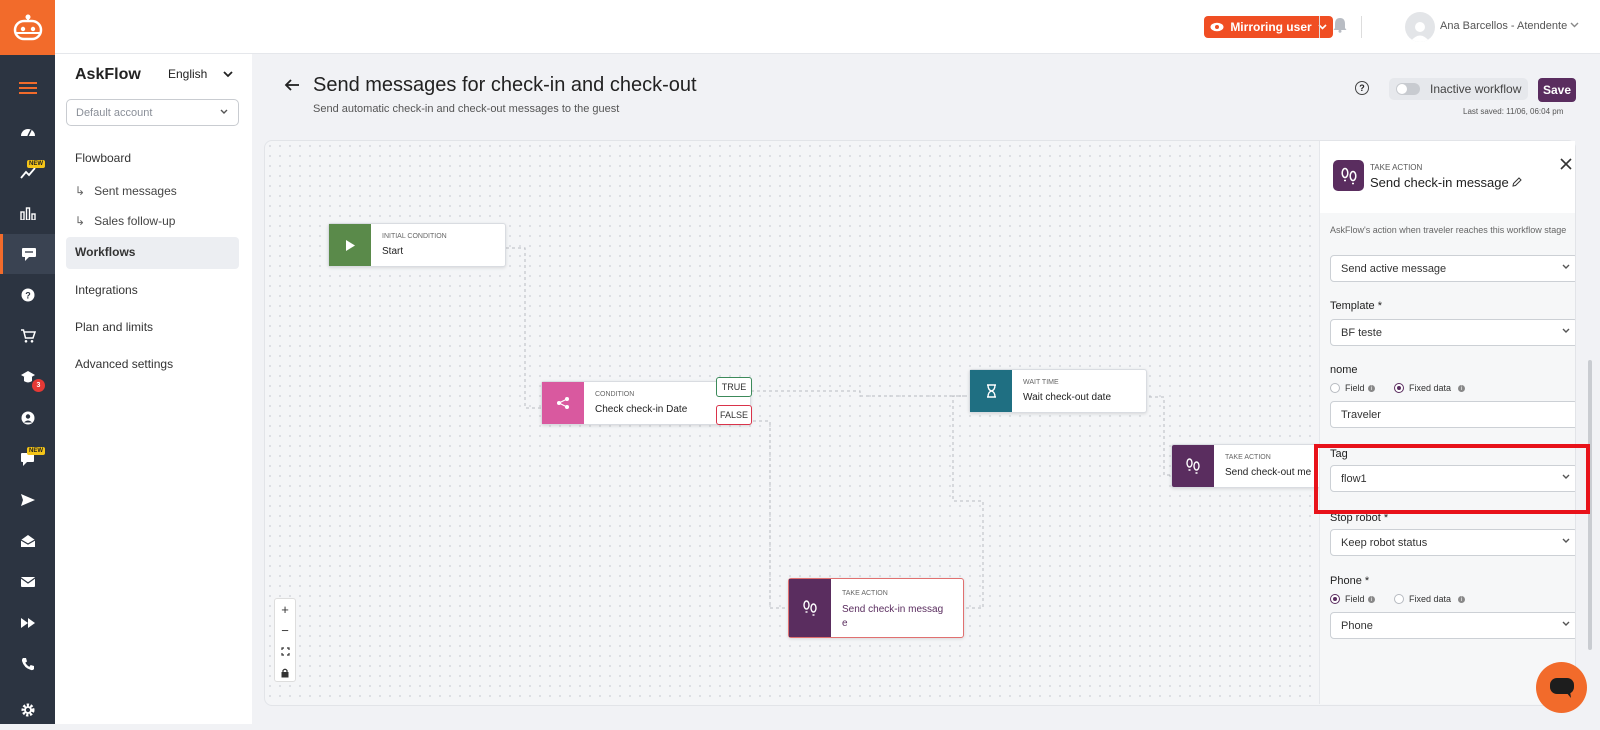  What do you see at coordinates (27, 88) in the screenshot?
I see `menu-icon` at bounding box center [27, 88].